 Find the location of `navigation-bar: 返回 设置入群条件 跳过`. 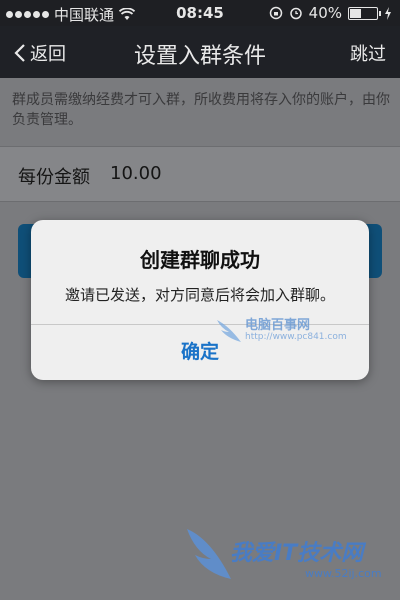

navigation-bar: 返回 设置入群条件 跳过 is located at coordinates (200, 52).